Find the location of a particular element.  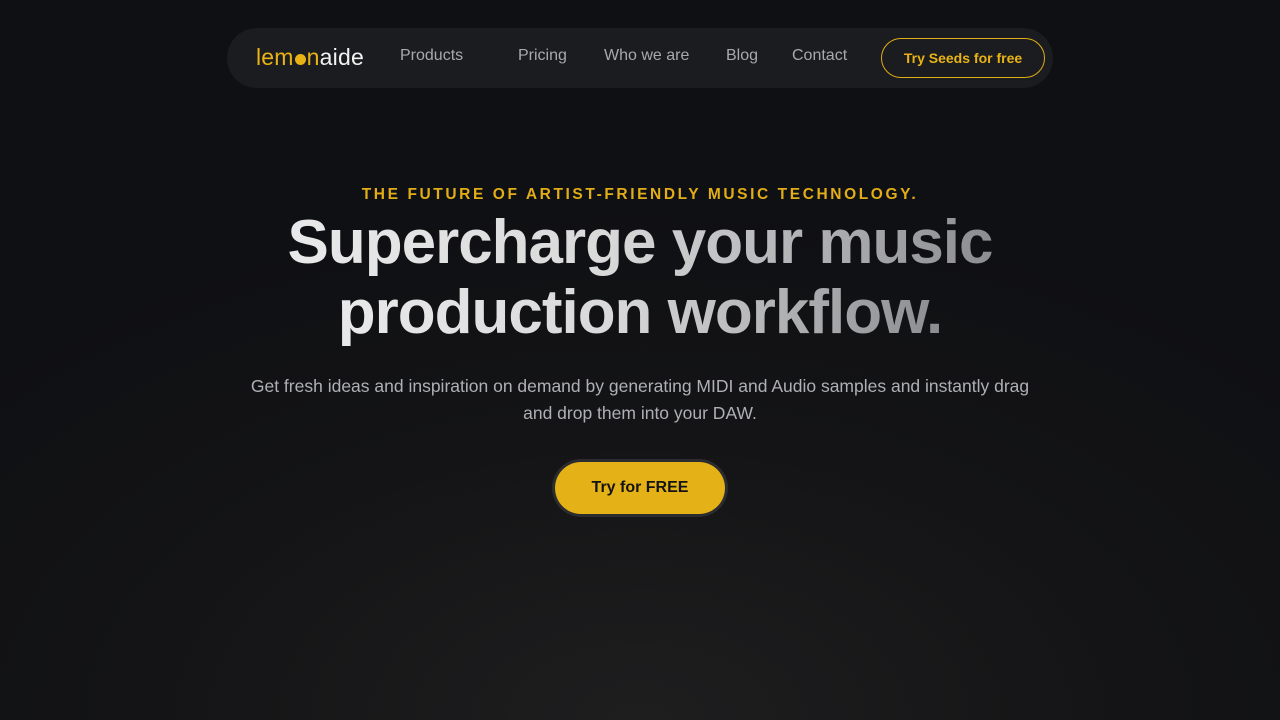

nav-item-pricing: Pricing is located at coordinates (542, 56).